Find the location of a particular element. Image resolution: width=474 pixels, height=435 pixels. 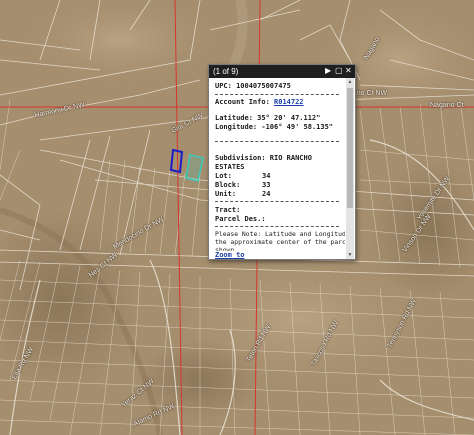

zoom-to-link: Zoom to is located at coordinates (230, 255).